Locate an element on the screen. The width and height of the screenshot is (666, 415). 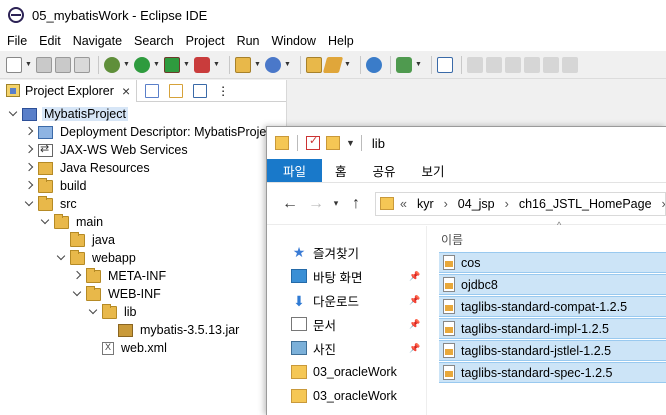
quick-access-item: ★ 즐겨찾기 is located at coordinates (346, 252).